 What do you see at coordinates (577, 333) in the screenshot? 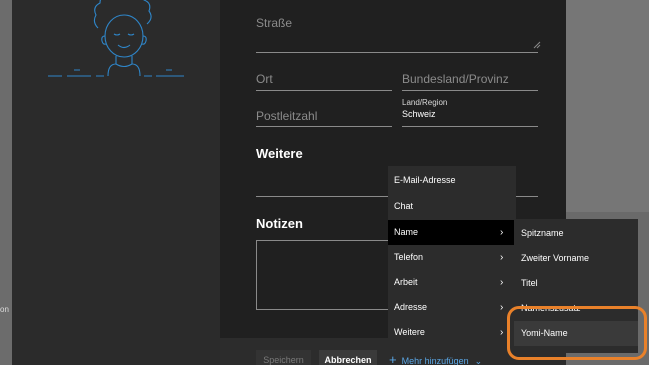
I see `annotation-highlight` at bounding box center [577, 333].